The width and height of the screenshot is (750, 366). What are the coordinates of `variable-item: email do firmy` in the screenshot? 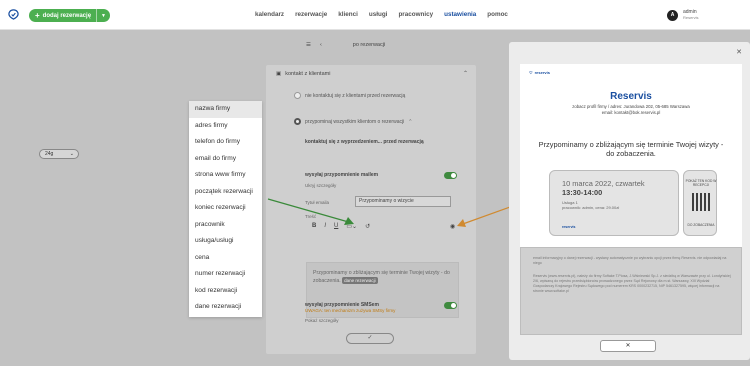 It's located at (225, 159).